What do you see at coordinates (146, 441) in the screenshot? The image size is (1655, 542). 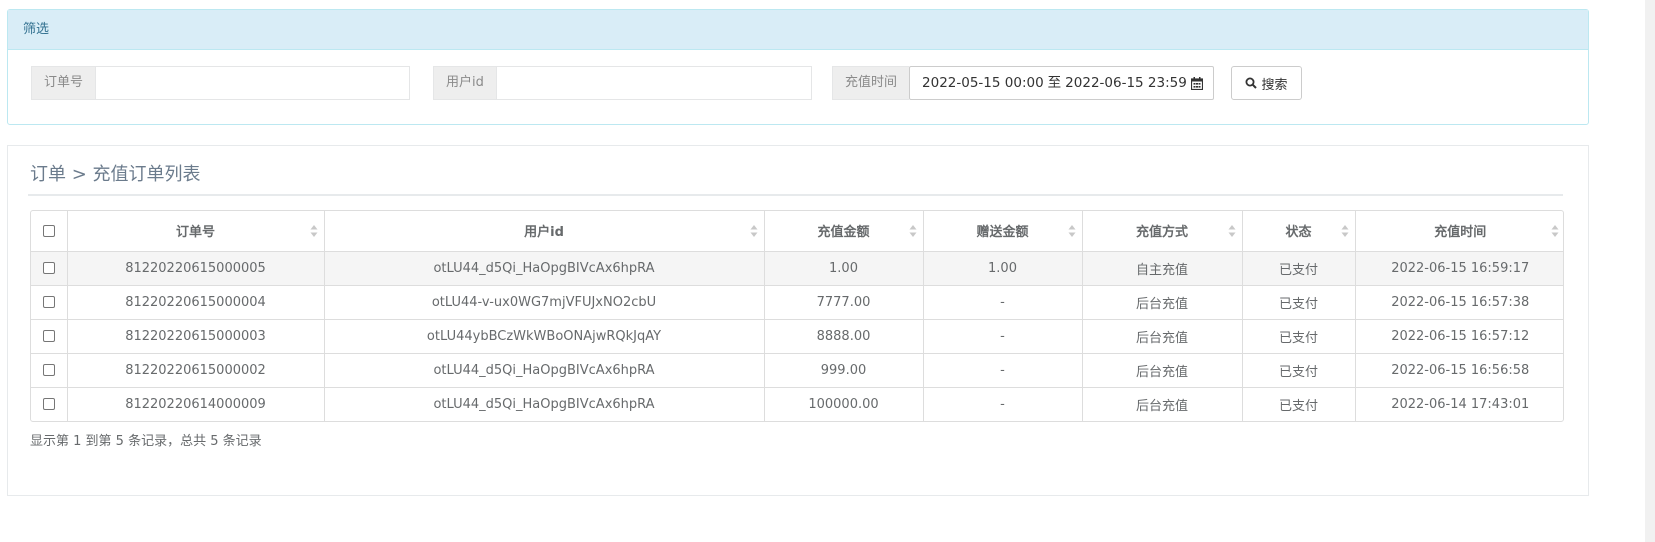 I see `pagination-info: 显示第 1 到第 5 条记录，总共 5 条记录` at bounding box center [146, 441].